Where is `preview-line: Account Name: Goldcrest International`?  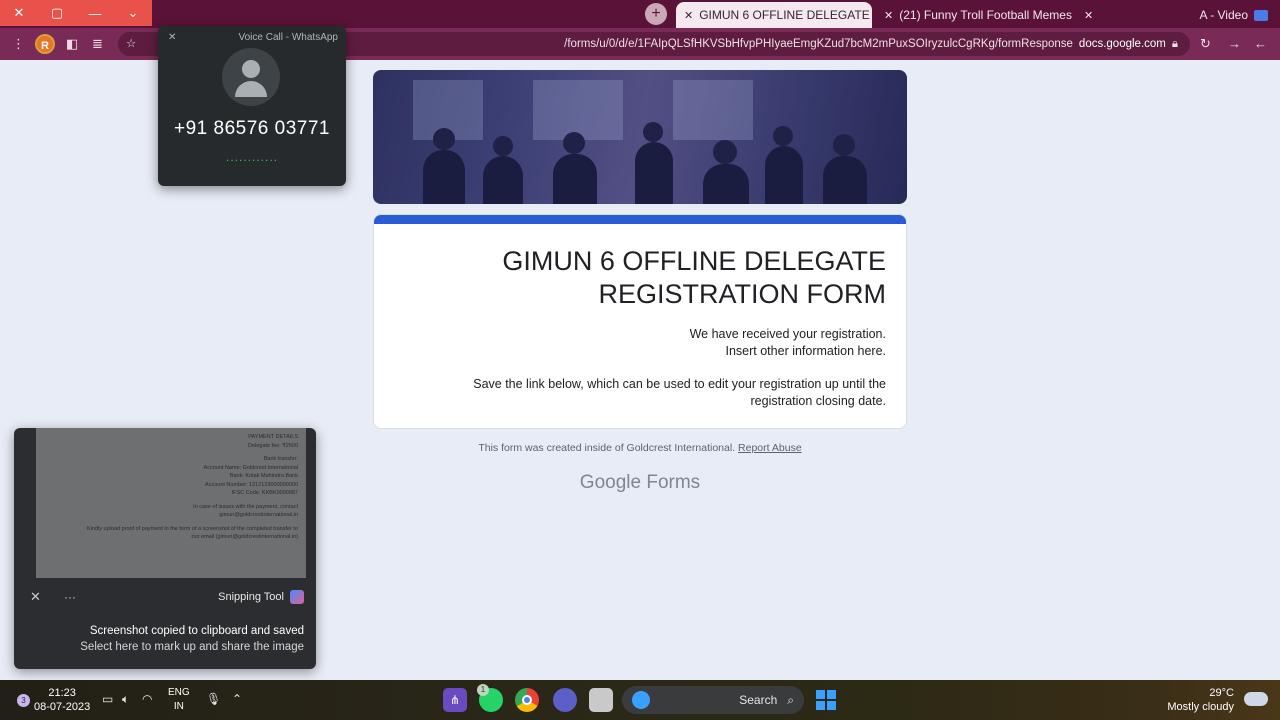 preview-line: Account Name: Goldcrest International is located at coordinates (250, 467).